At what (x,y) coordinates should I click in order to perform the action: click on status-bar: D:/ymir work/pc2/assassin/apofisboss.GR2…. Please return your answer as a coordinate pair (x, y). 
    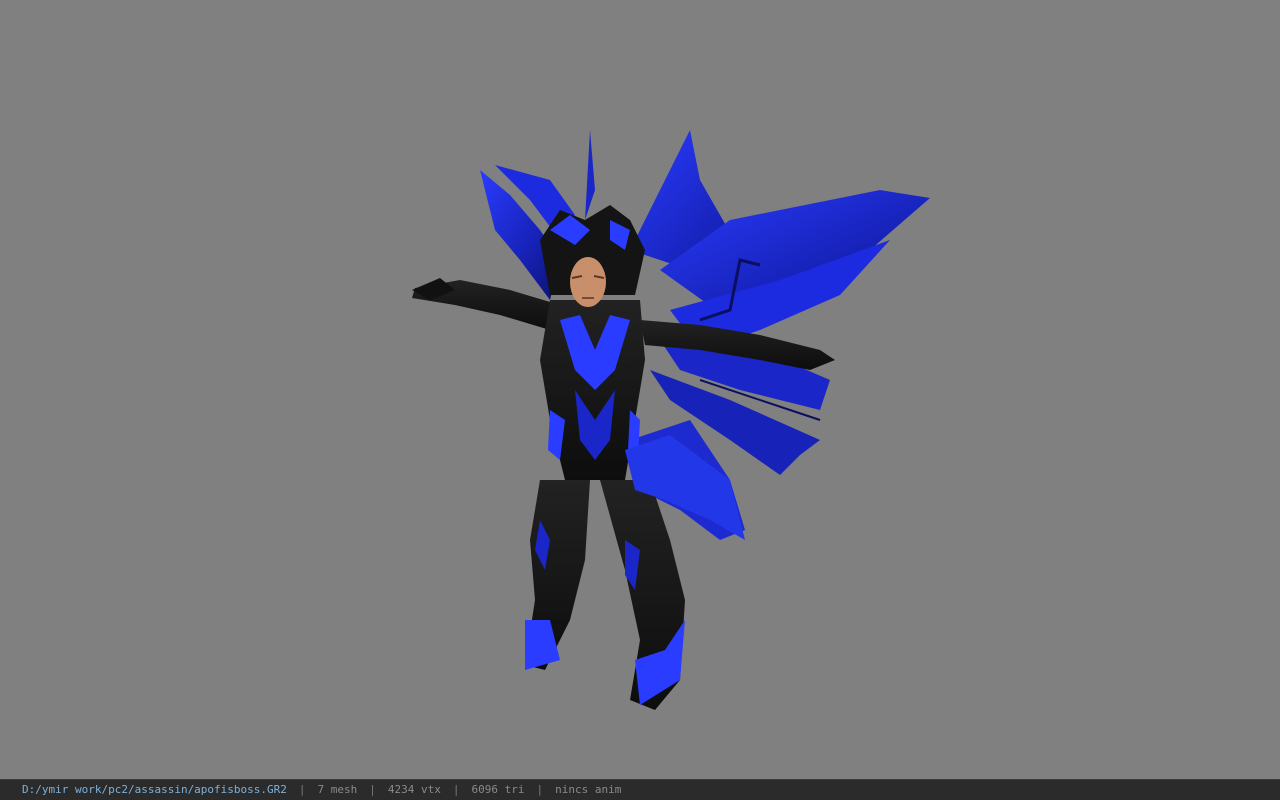
    Looking at the image, I should click on (640, 789).